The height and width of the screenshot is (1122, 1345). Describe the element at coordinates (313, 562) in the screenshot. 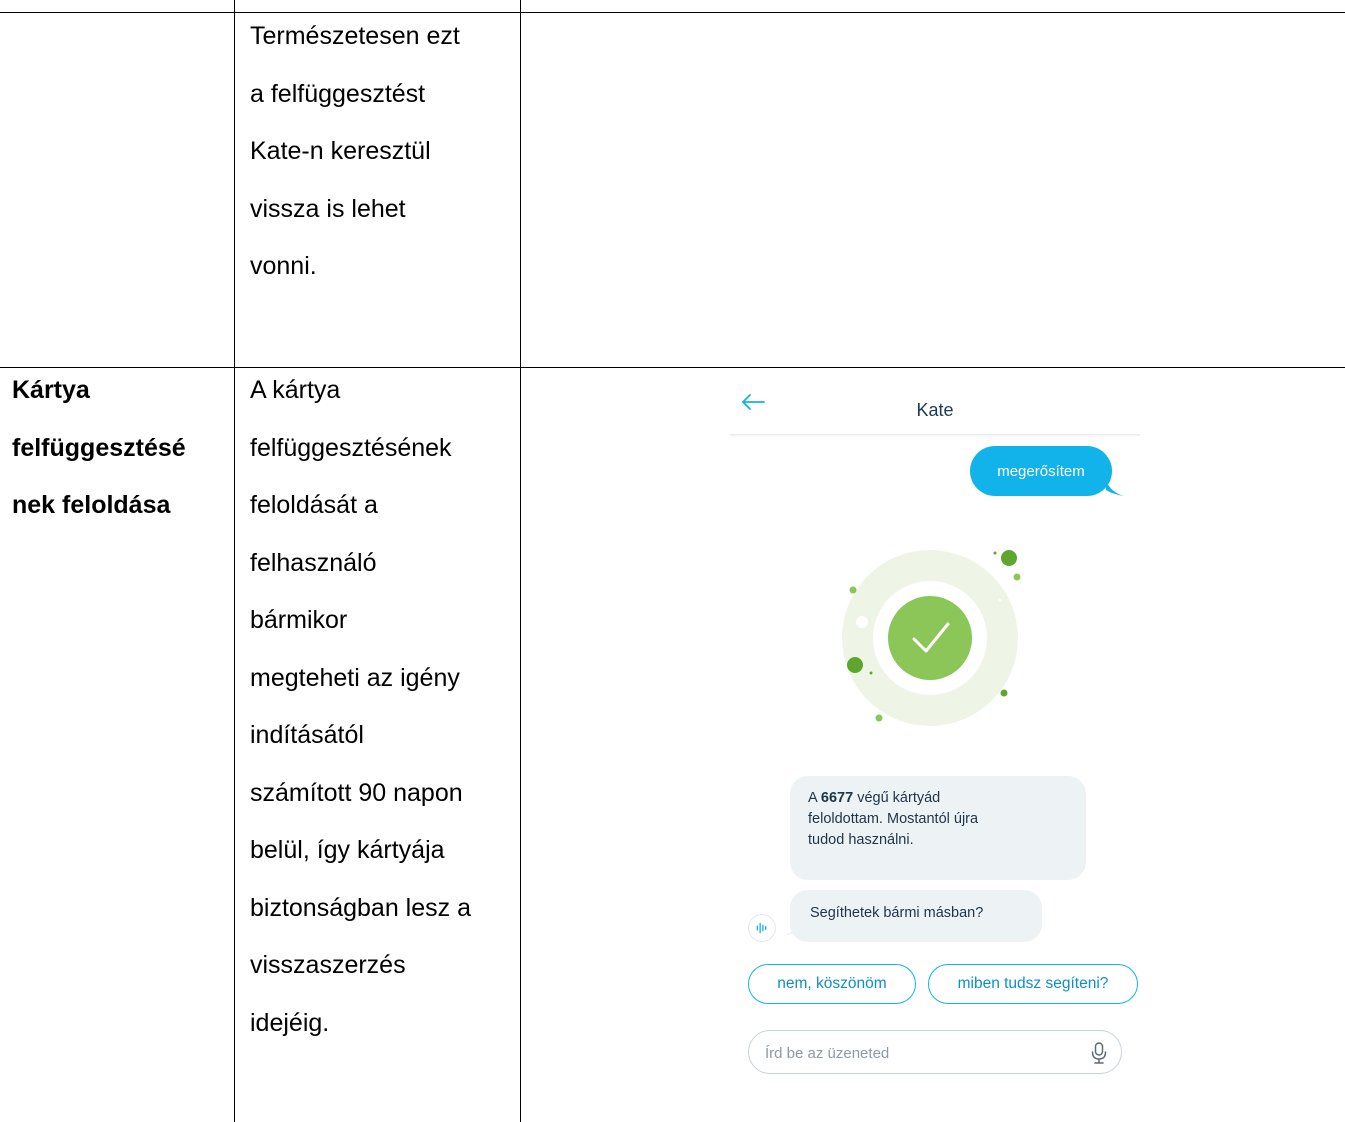

I see `text-line: felhasználó` at that location.